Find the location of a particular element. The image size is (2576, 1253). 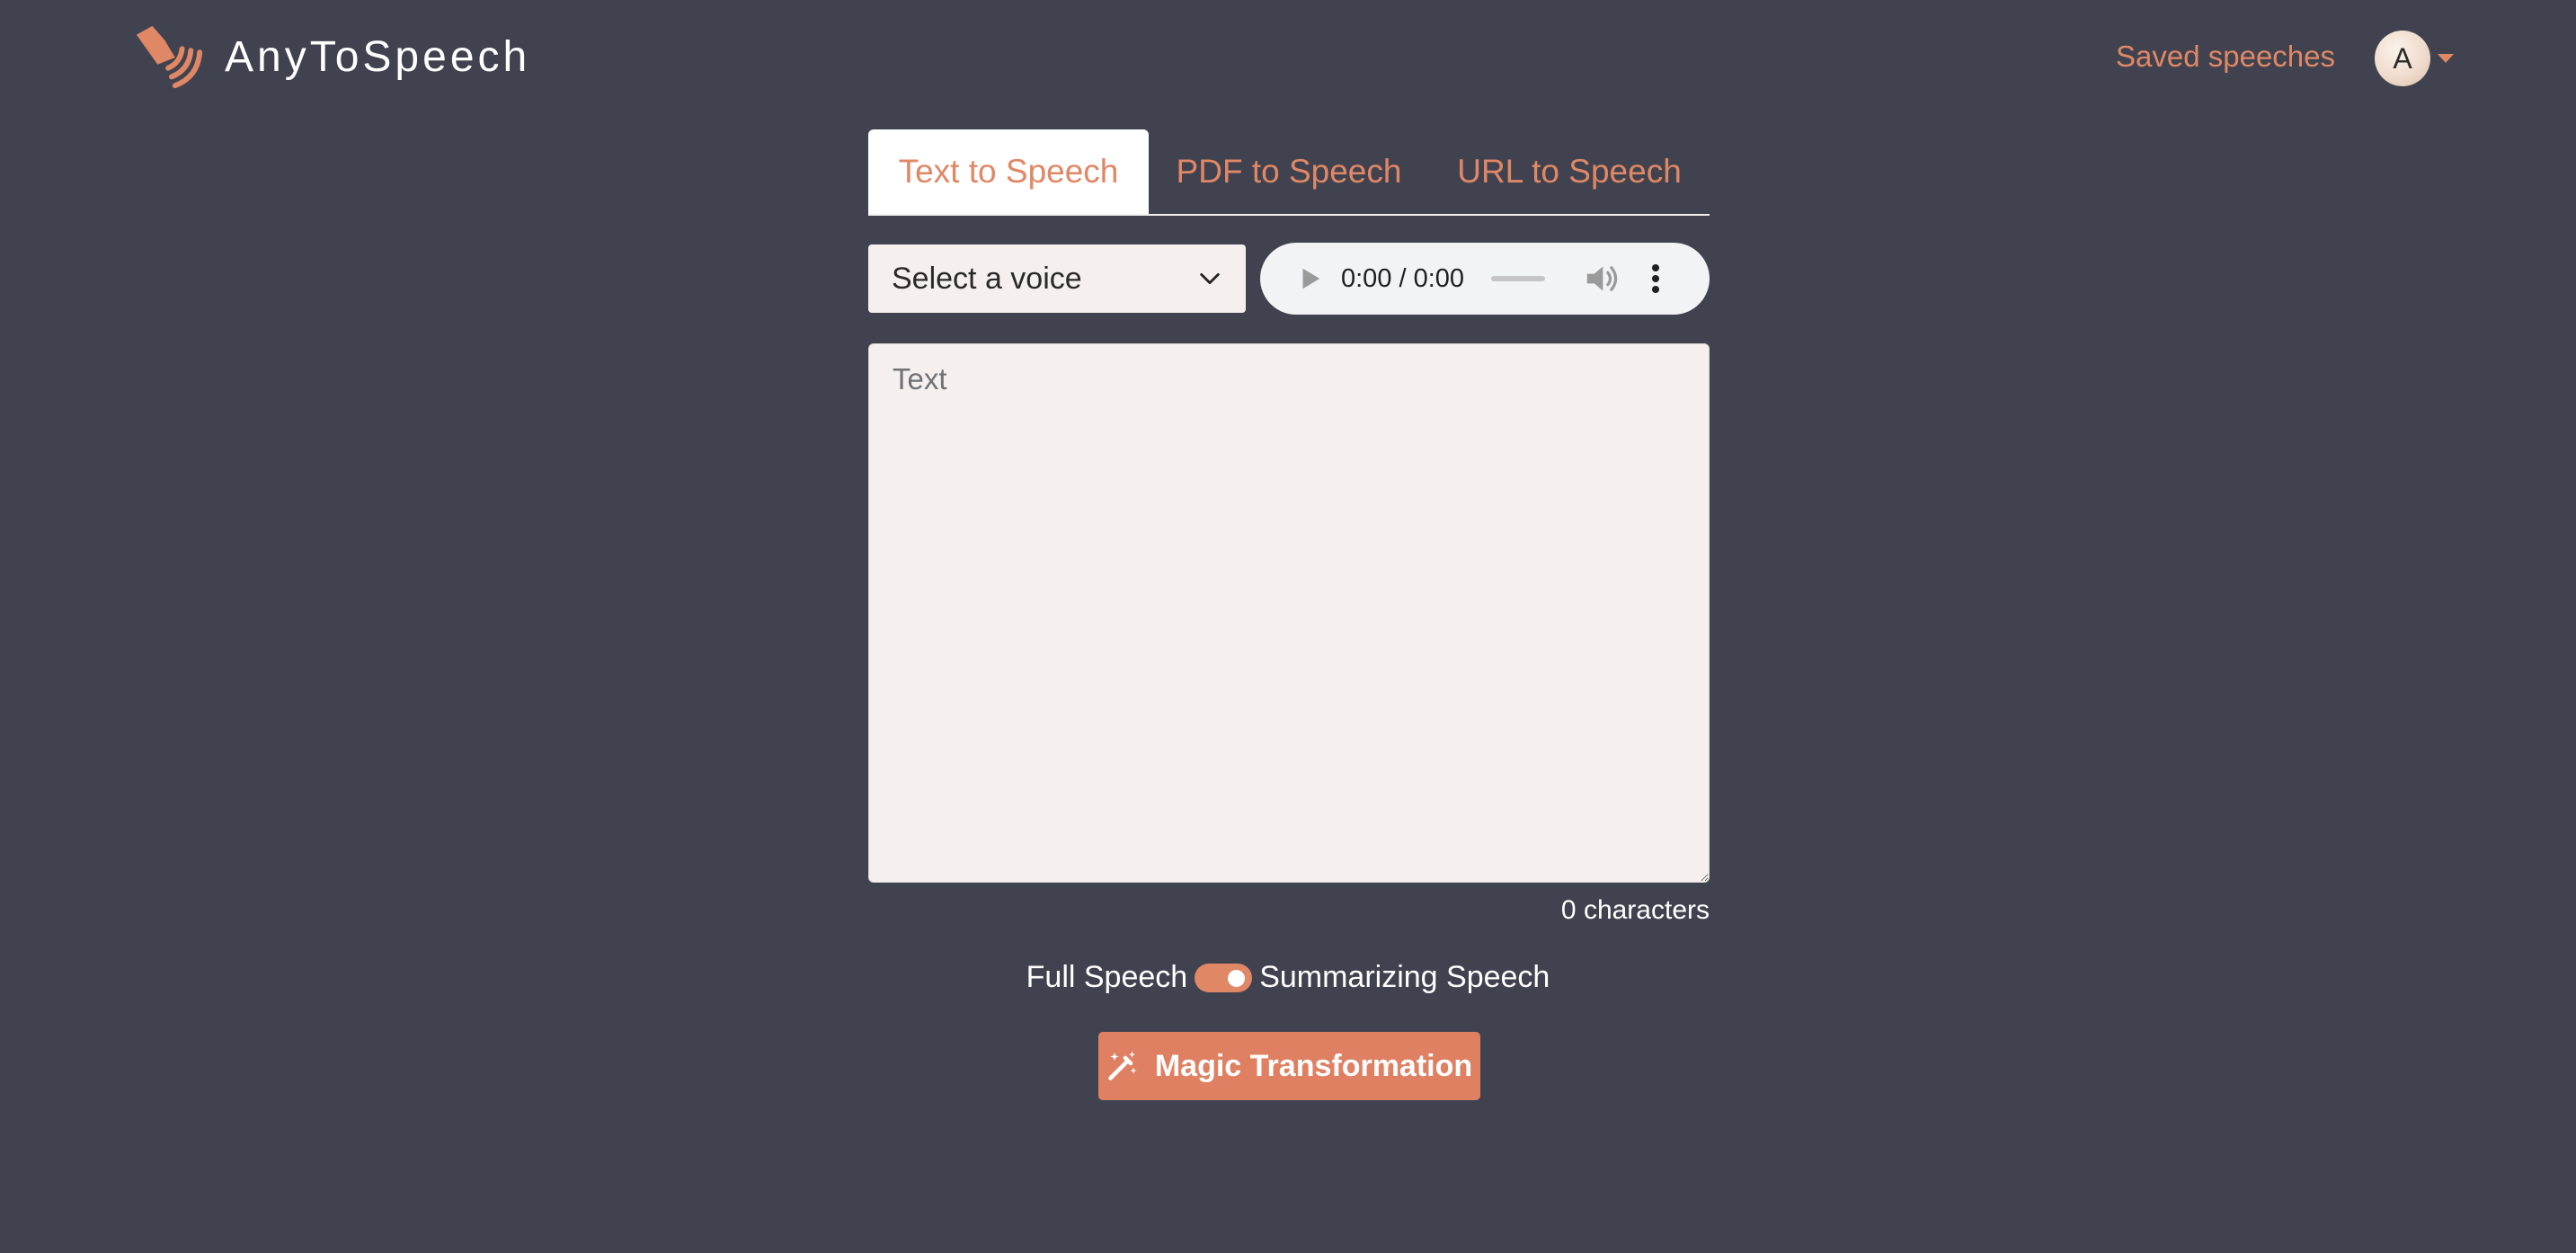

chevron-down-icon is located at coordinates (1210, 278).